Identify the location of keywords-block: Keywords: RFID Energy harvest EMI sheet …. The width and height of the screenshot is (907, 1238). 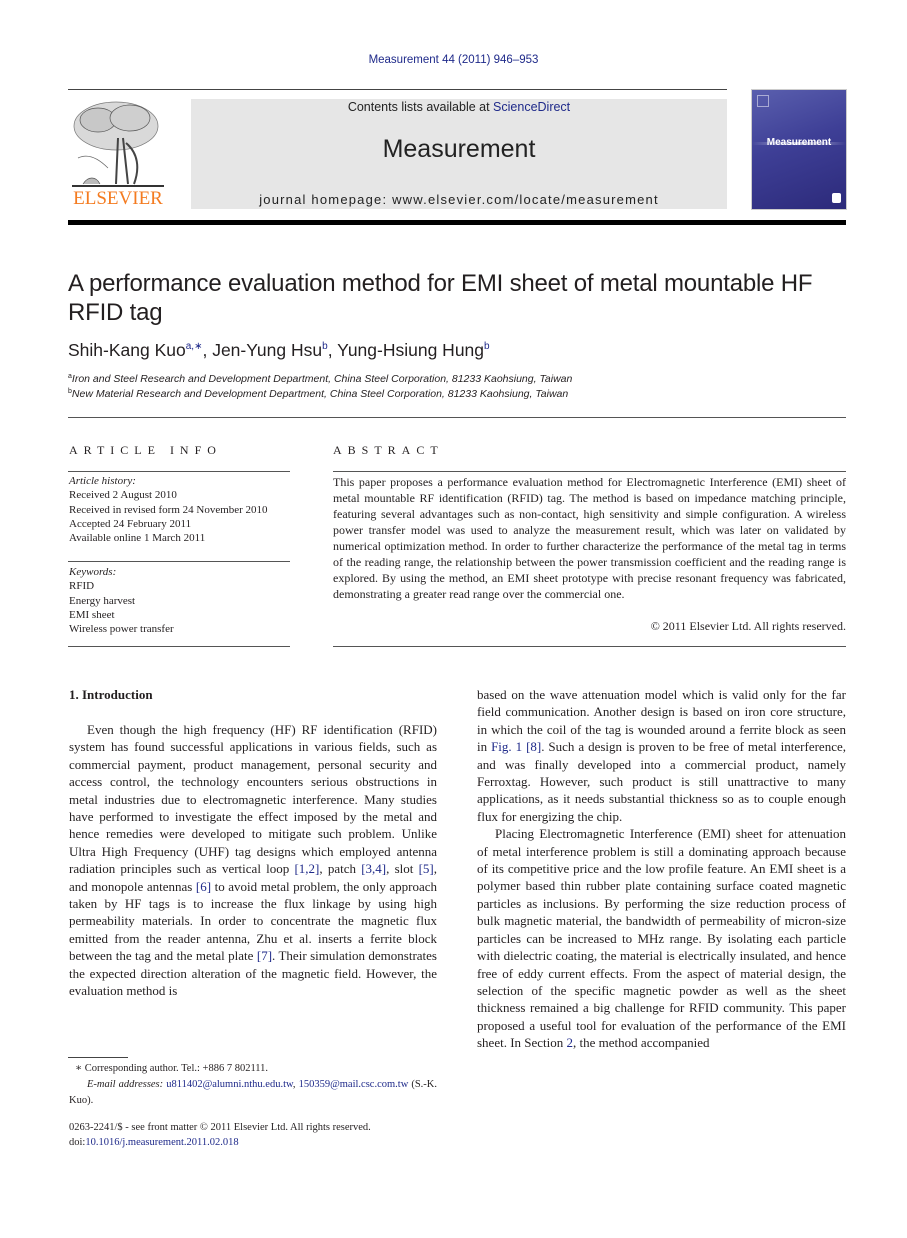
(184, 600).